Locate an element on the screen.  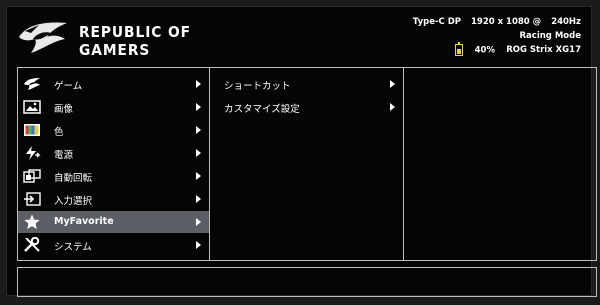
input-select-icon is located at coordinates (32, 199).